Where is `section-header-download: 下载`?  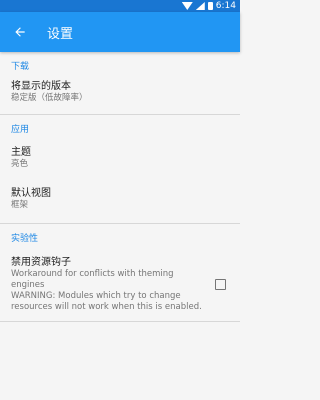 section-header-download: 下载 is located at coordinates (20, 67).